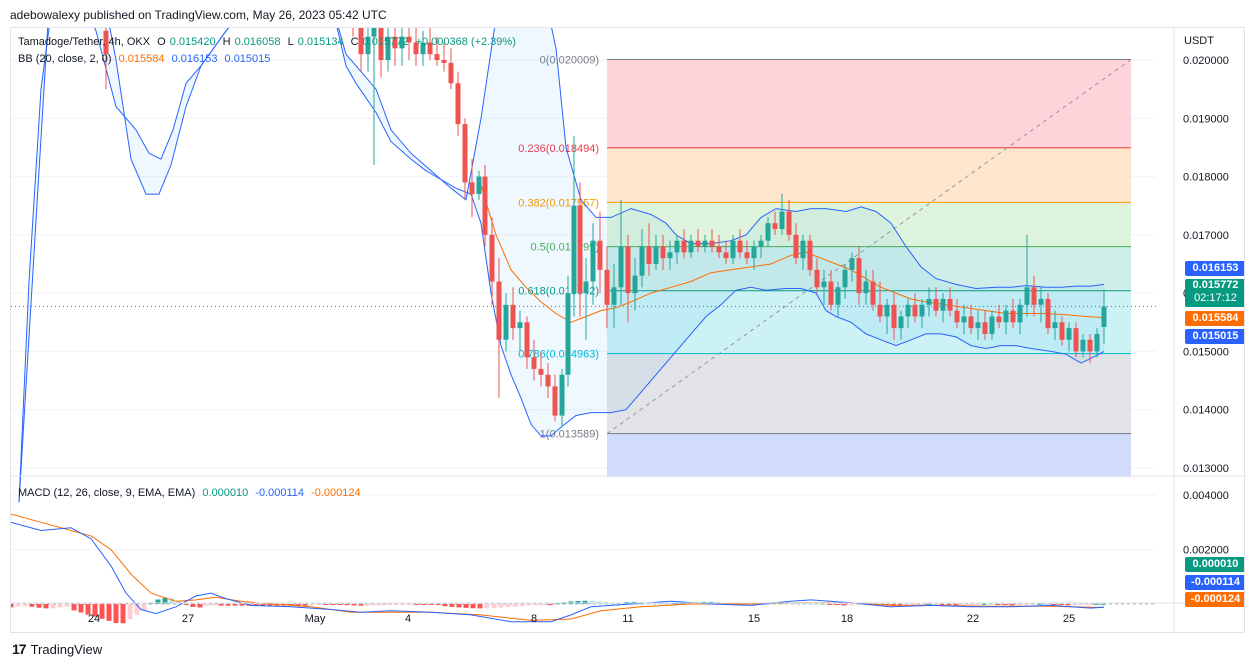 This screenshot has height=668, width=1255. What do you see at coordinates (1206, 352) in the screenshot?
I see `price-tick-label: 0.015000` at bounding box center [1206, 352].